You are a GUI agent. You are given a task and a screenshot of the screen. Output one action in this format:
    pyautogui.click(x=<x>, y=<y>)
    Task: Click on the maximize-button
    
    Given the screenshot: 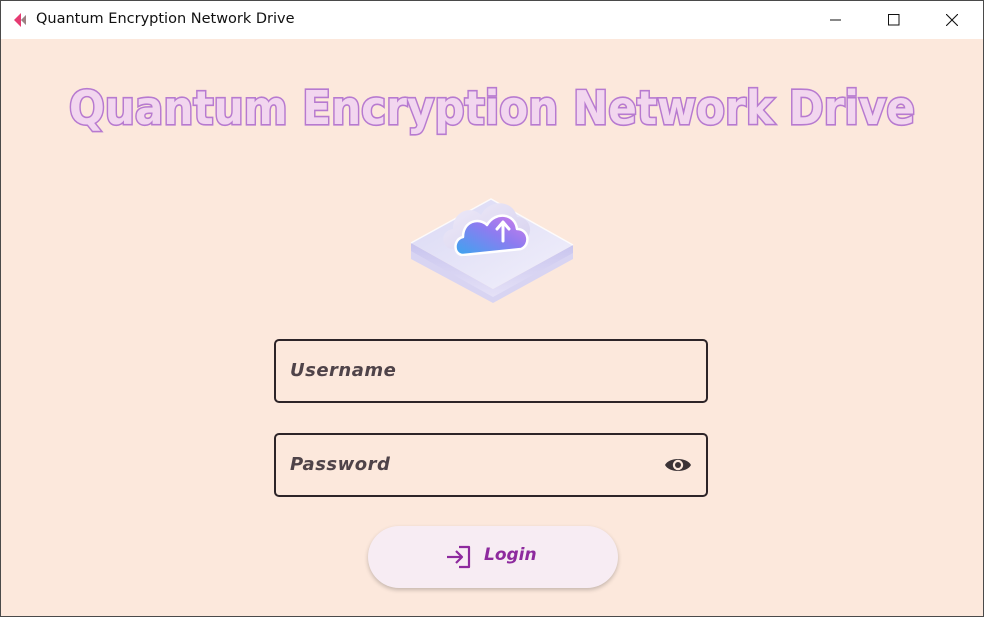 What is the action you would take?
    pyautogui.click(x=894, y=20)
    